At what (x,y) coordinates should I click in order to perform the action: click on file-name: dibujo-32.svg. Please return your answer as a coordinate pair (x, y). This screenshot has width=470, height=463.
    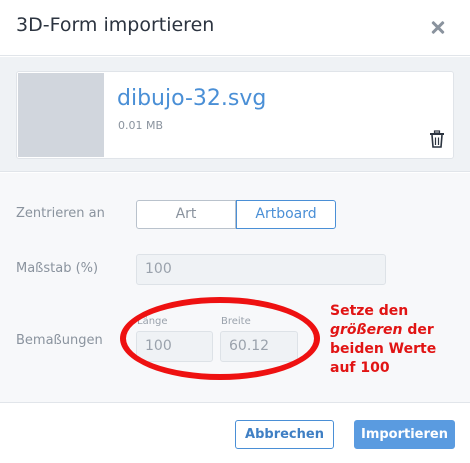
    Looking at the image, I should click on (192, 98).